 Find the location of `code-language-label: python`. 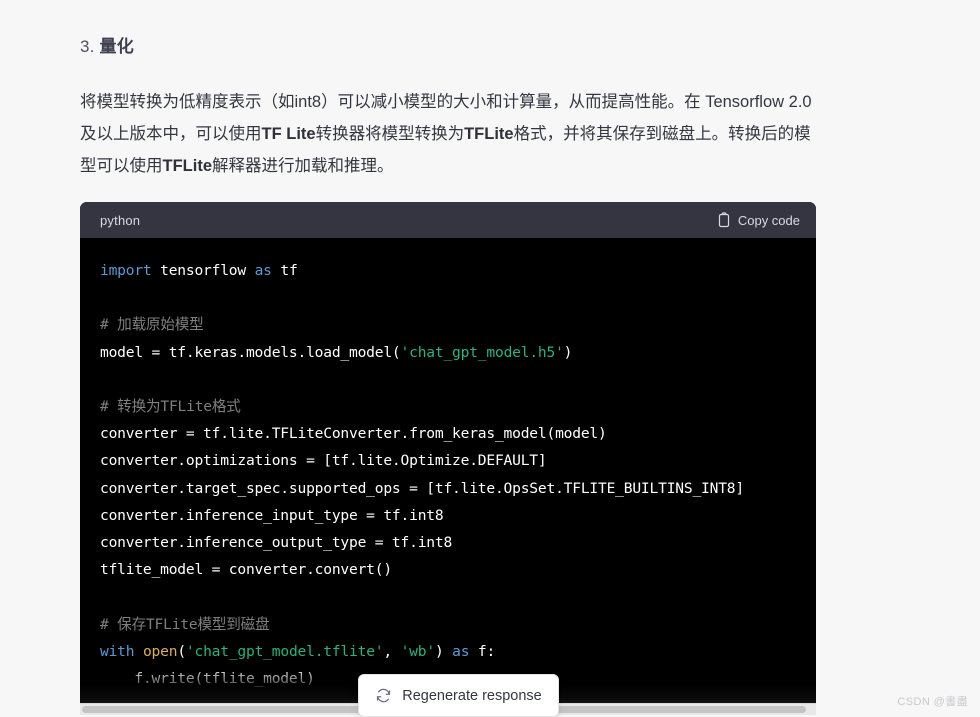

code-language-label: python is located at coordinates (120, 220).